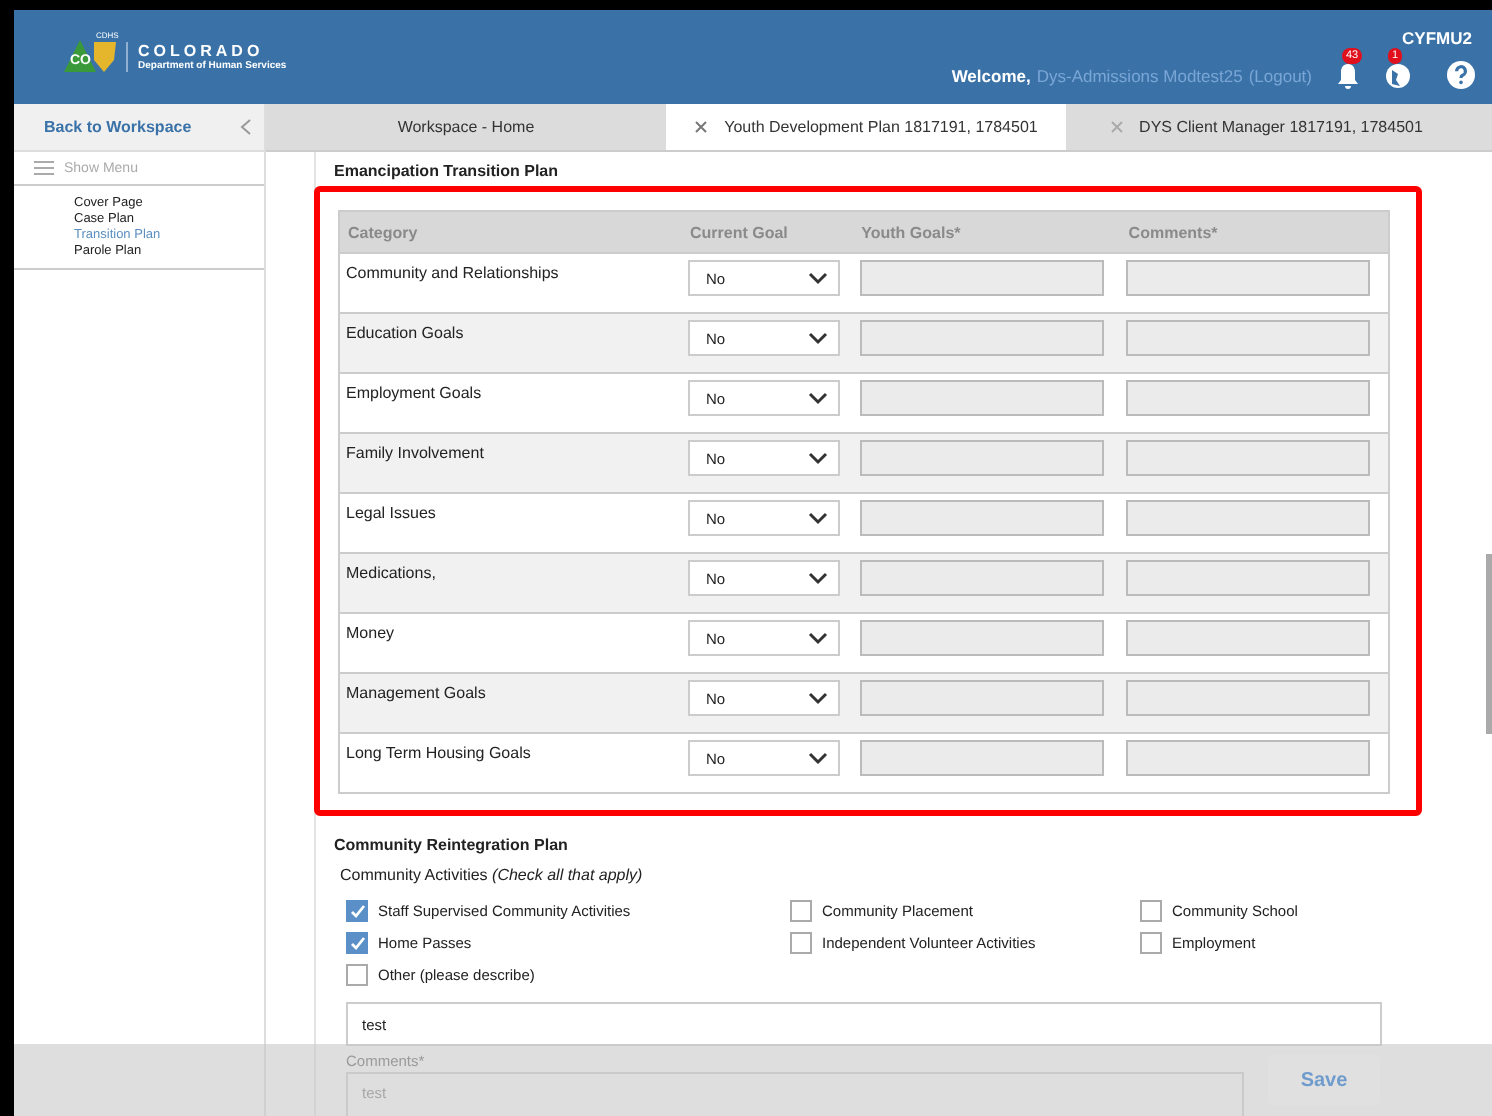  Describe the element at coordinates (510, 703) in the screenshot. I see `category-cell: Management Goals` at that location.